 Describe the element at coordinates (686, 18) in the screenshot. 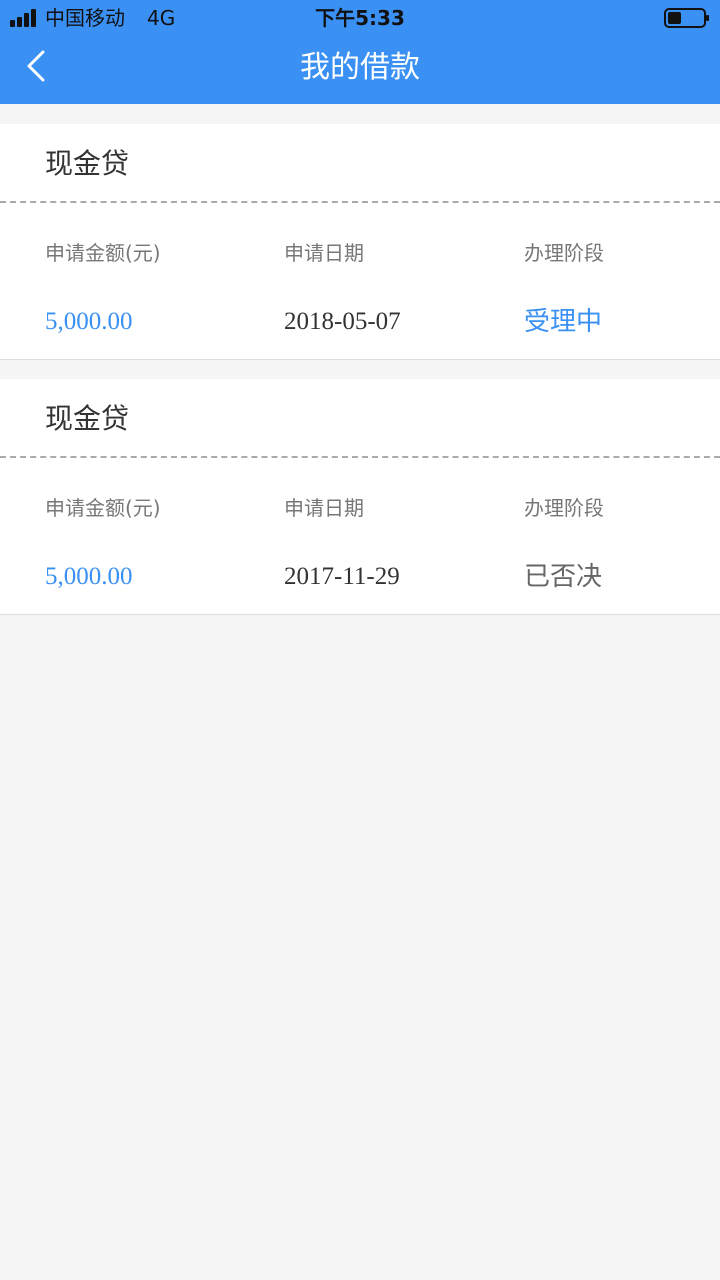

I see `battery-icon` at that location.